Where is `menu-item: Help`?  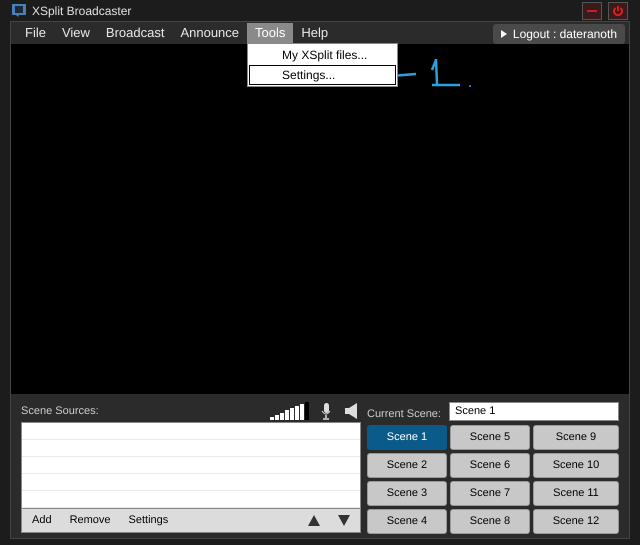 menu-item: Help is located at coordinates (314, 33).